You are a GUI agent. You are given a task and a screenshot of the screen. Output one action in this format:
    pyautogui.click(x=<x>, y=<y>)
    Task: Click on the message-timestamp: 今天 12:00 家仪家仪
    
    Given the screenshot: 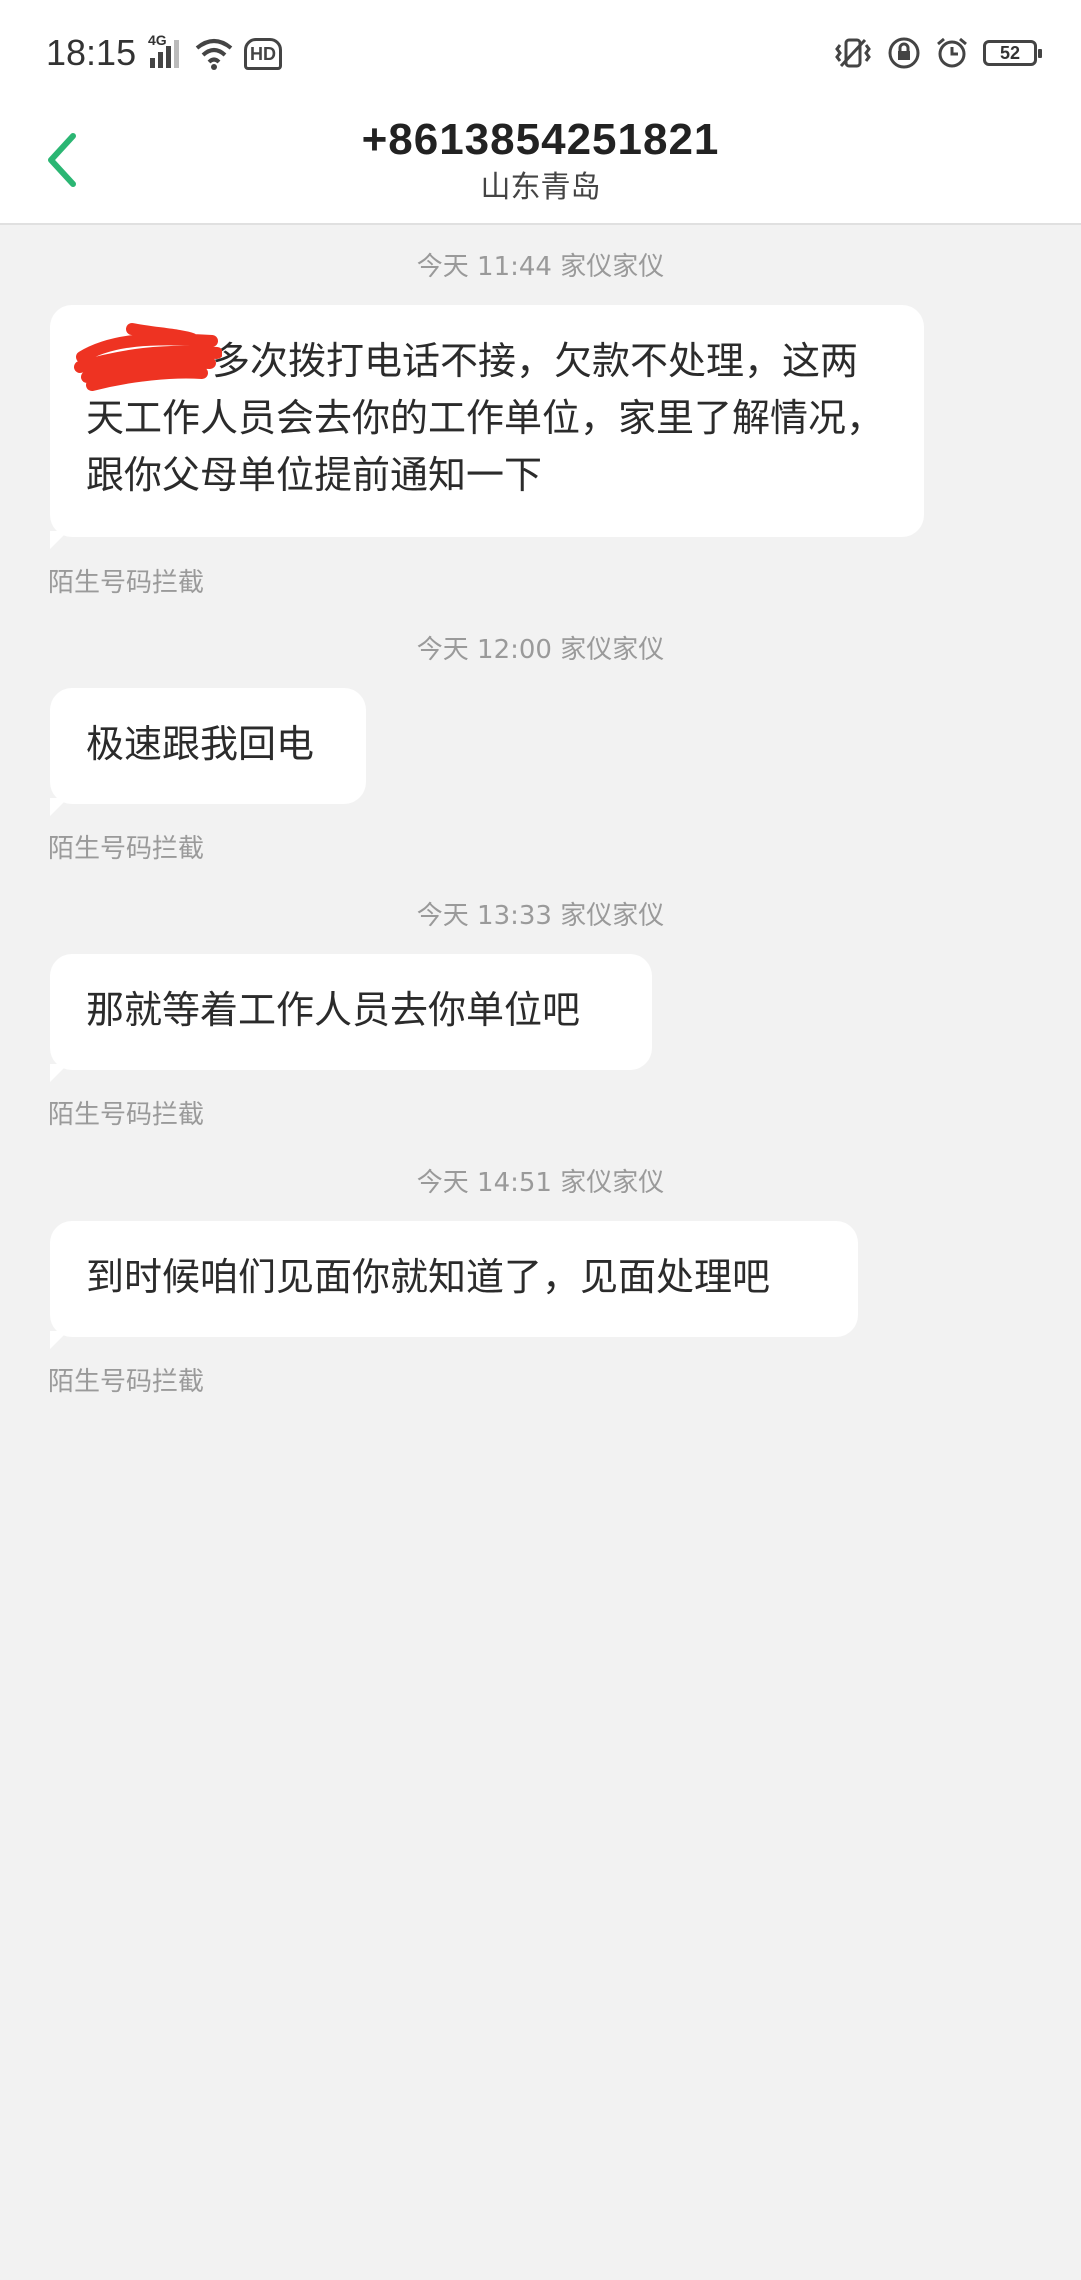 What is the action you would take?
    pyautogui.click(x=540, y=650)
    